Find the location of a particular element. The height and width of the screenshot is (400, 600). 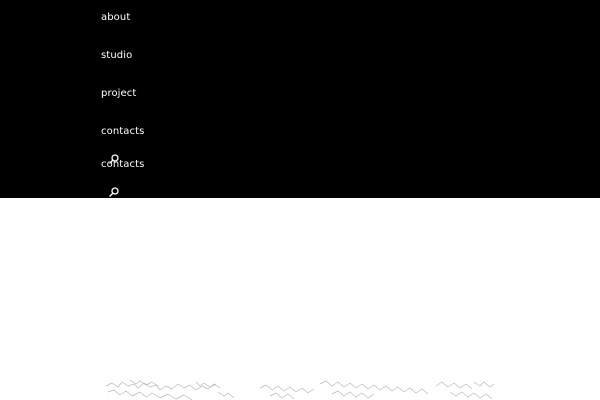

nav-item-contacts: contacts is located at coordinates (122, 132).